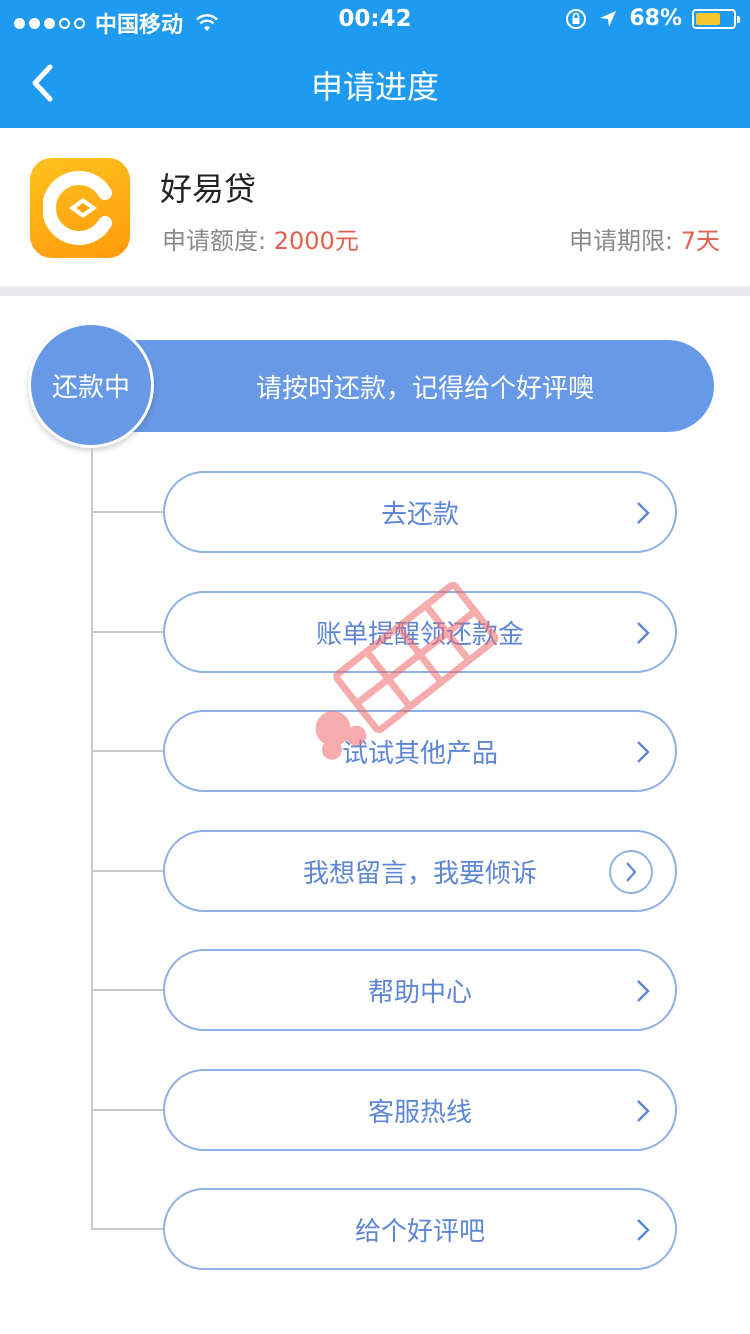 This screenshot has height=1334, width=750. Describe the element at coordinates (716, 18) in the screenshot. I see `battery-icon` at that location.